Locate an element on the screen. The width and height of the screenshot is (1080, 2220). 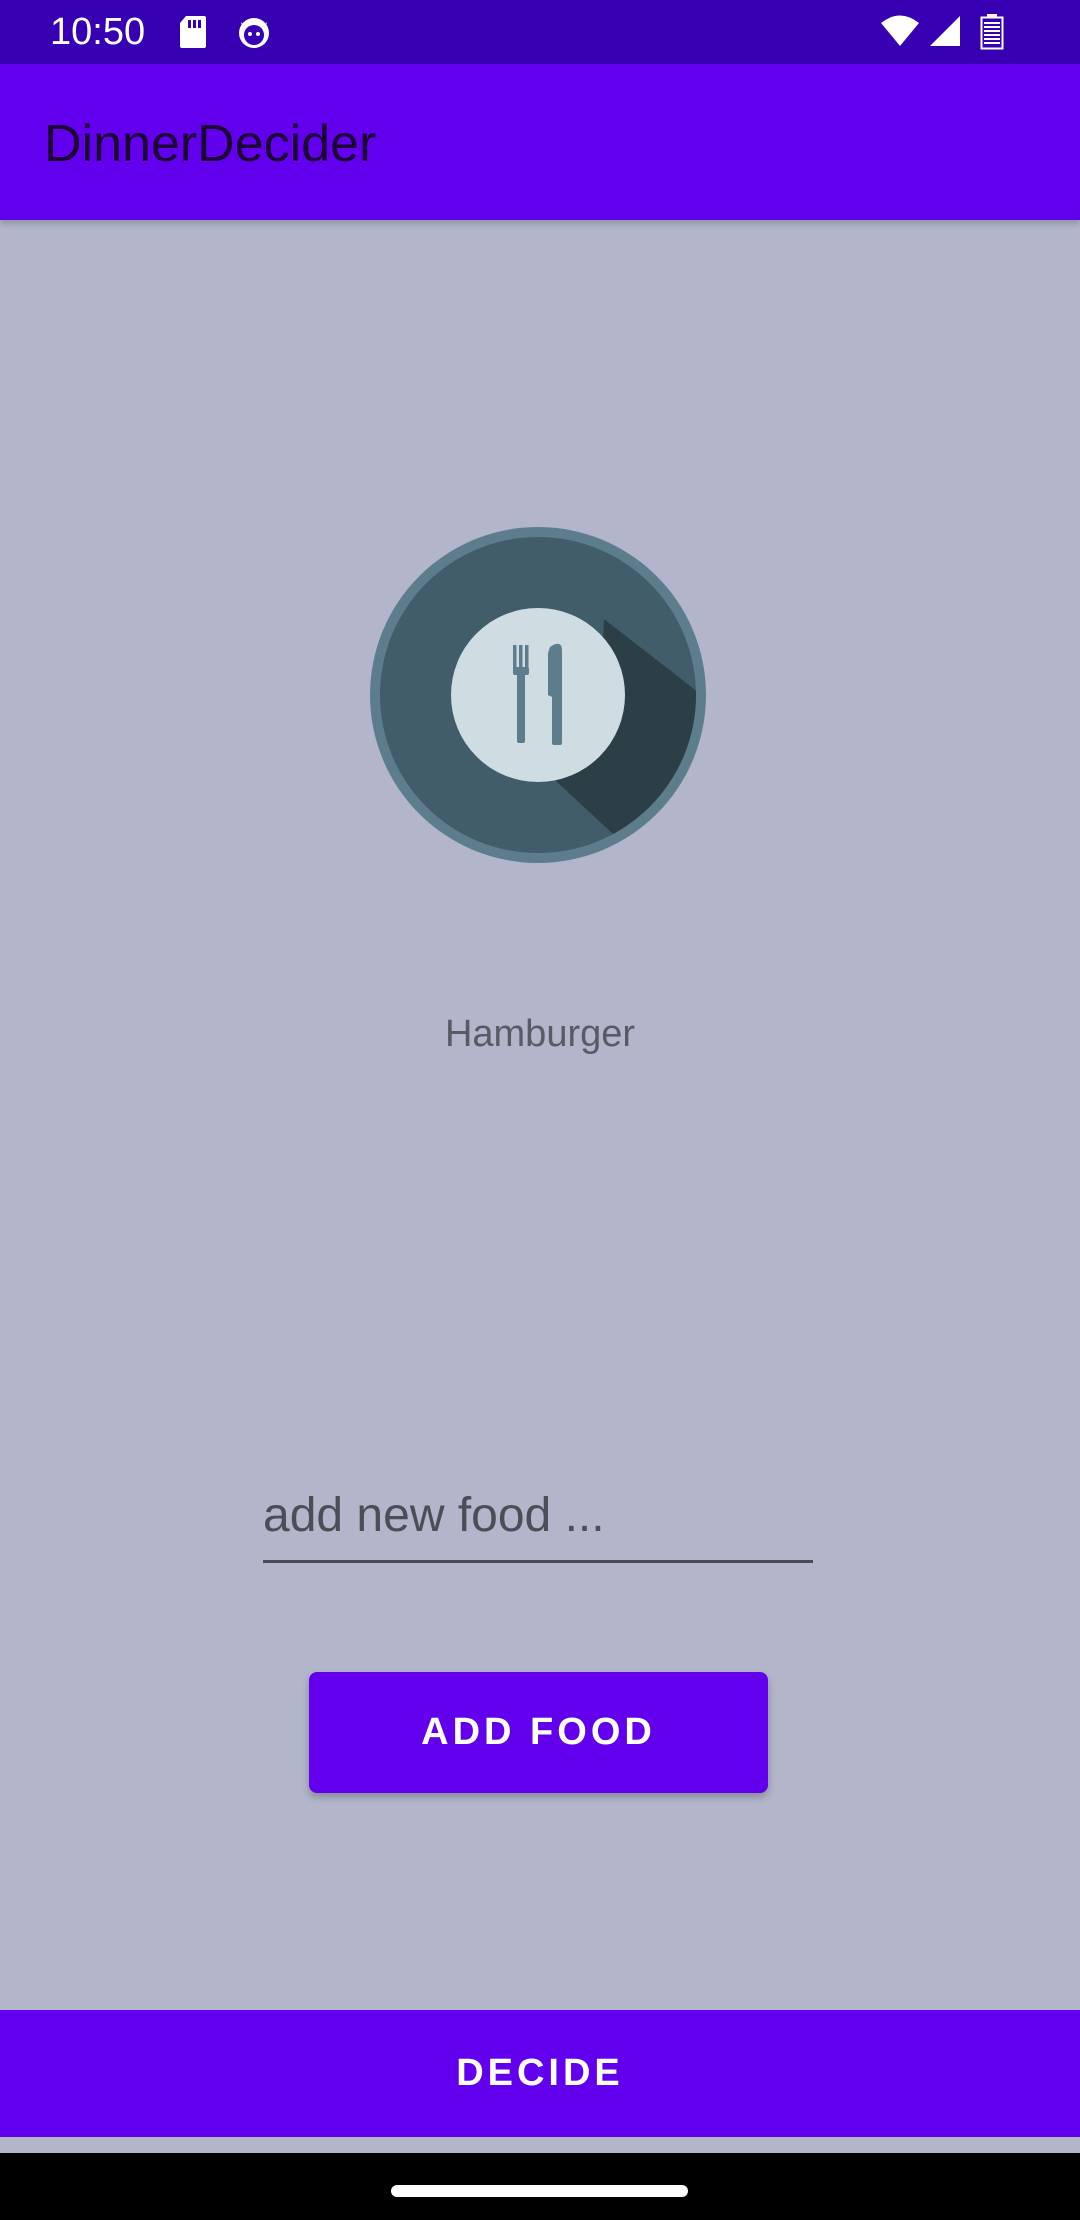
selected-food-label: Hamburger is located at coordinates (540, 1034).